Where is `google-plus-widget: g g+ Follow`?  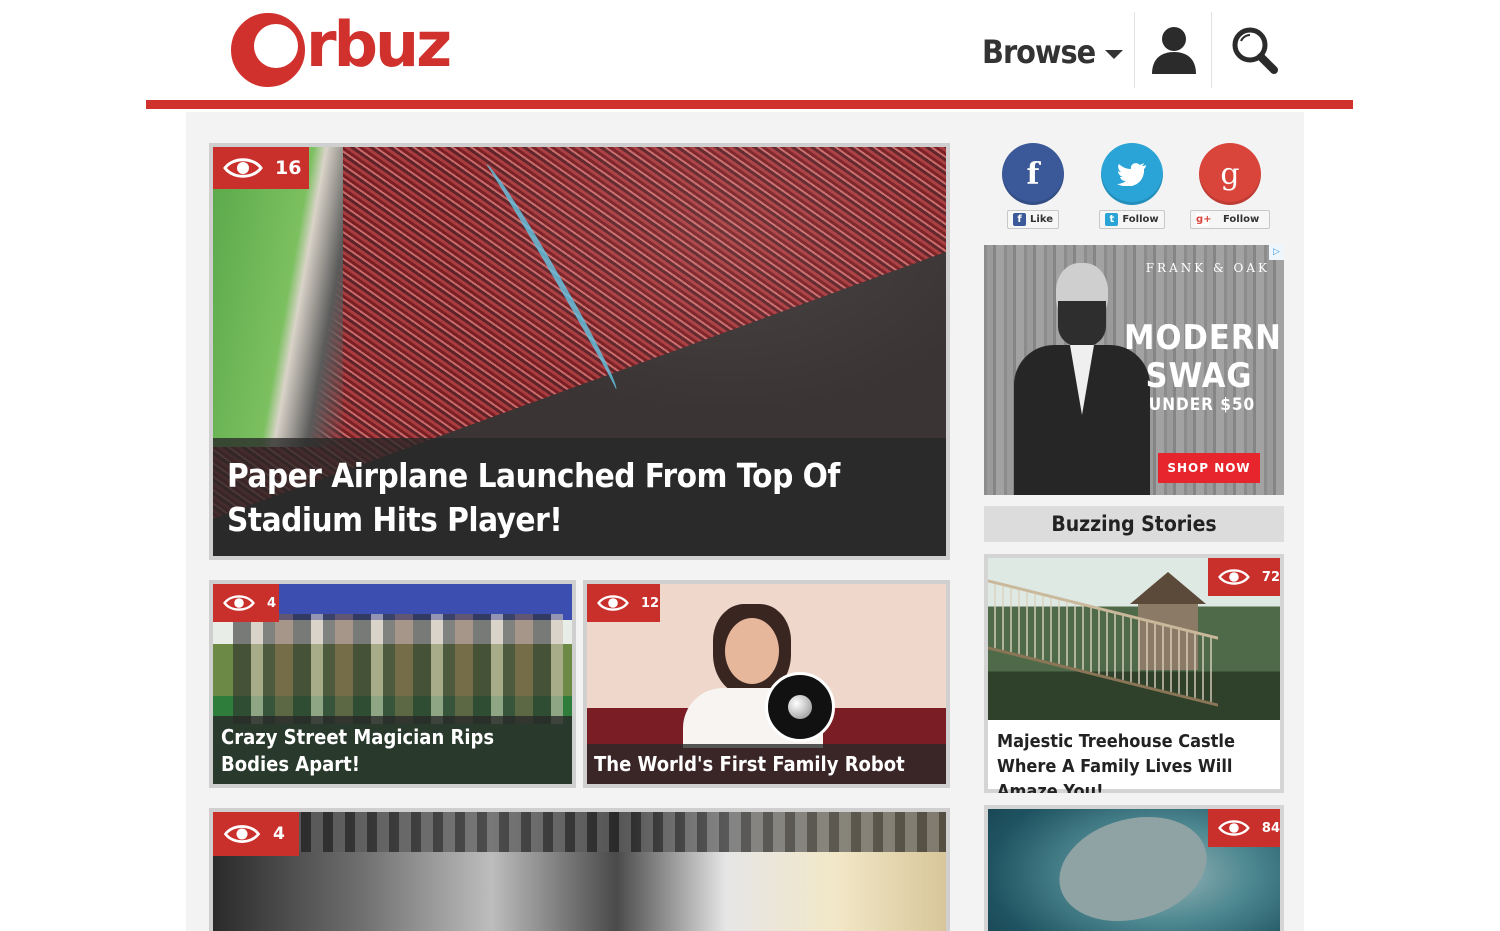 google-plus-widget: g g+ Follow is located at coordinates (1230, 186).